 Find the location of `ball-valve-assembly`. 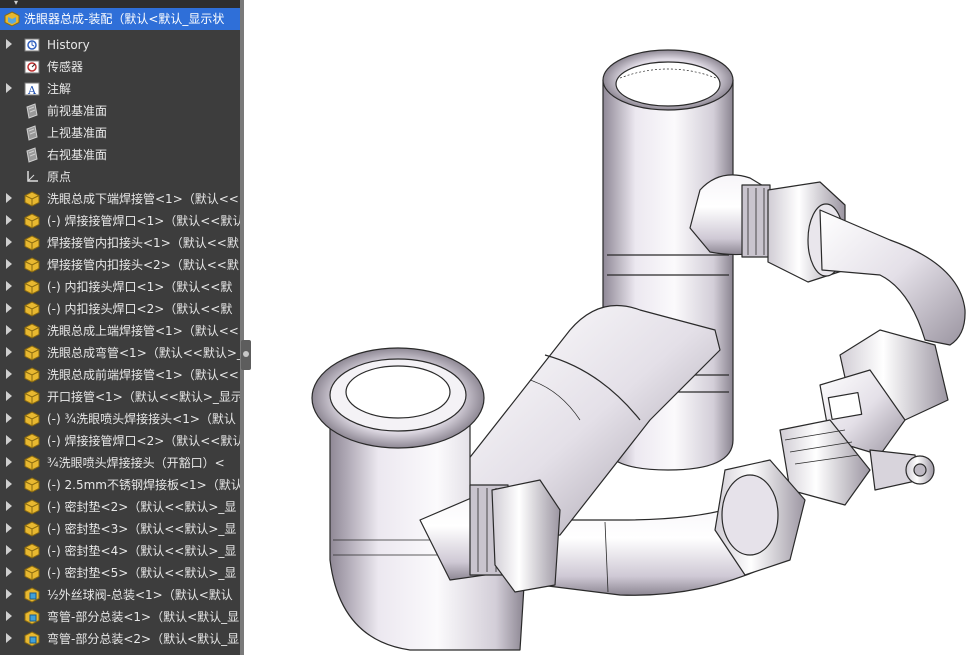

ball-valve-assembly is located at coordinates (864, 417).